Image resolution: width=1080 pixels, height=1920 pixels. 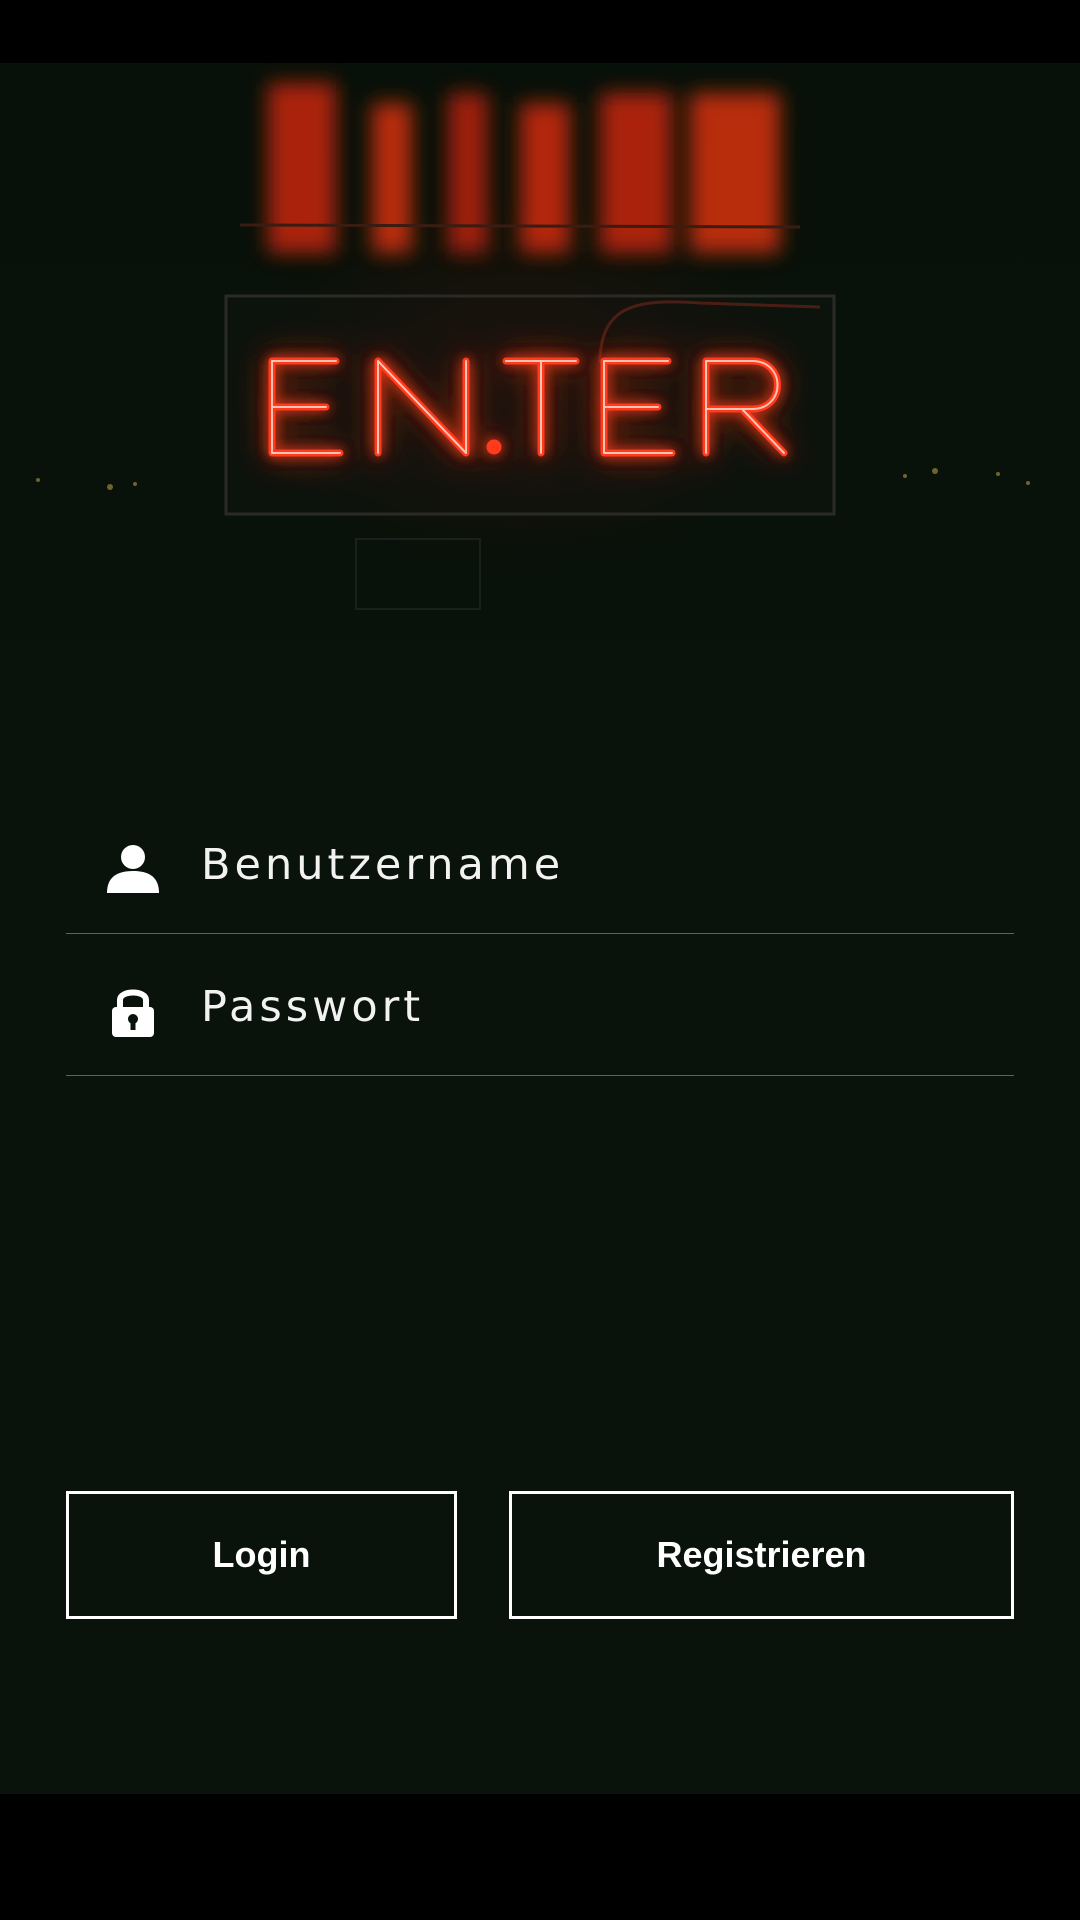 What do you see at coordinates (133, 1011) in the screenshot?
I see `lock-icon` at bounding box center [133, 1011].